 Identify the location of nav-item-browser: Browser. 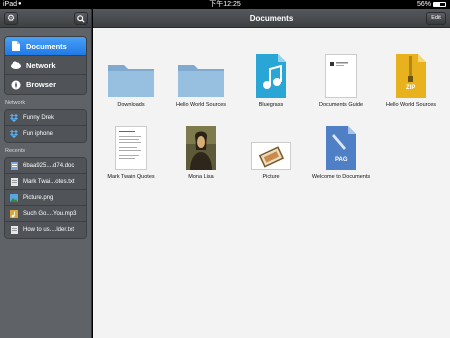
(45, 84).